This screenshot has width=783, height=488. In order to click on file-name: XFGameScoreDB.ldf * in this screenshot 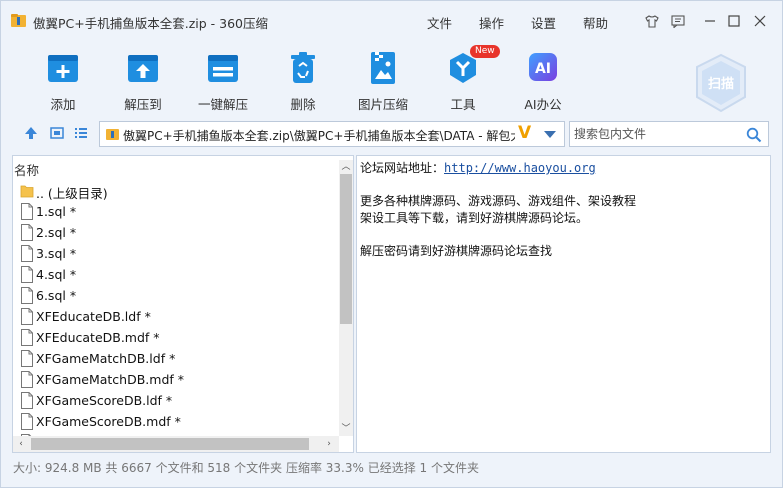, I will do `click(104, 400)`.